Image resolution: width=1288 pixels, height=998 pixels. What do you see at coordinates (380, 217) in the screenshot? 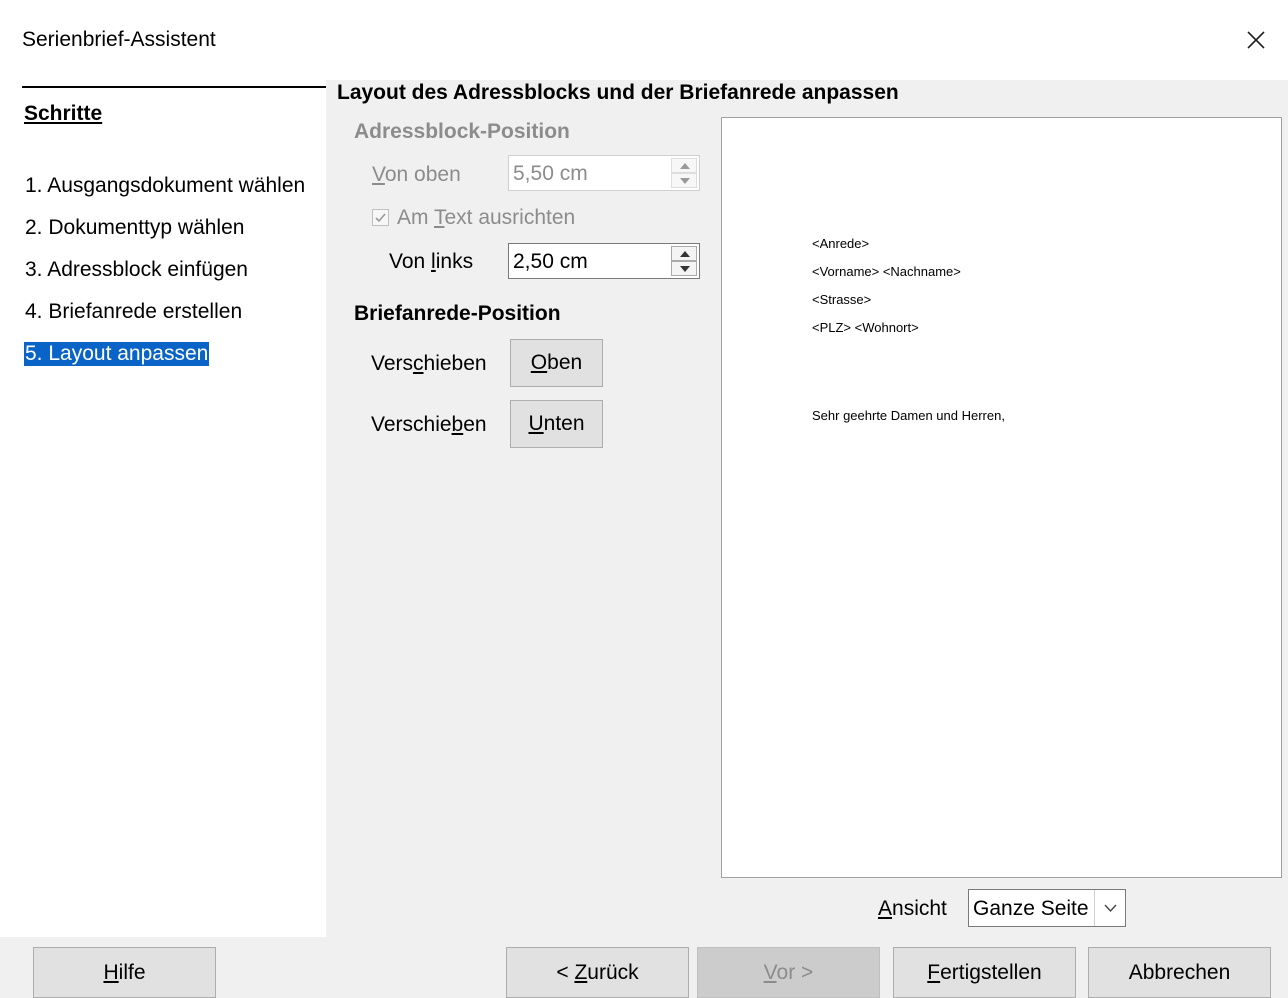
I see `align-text-checkbox` at bounding box center [380, 217].